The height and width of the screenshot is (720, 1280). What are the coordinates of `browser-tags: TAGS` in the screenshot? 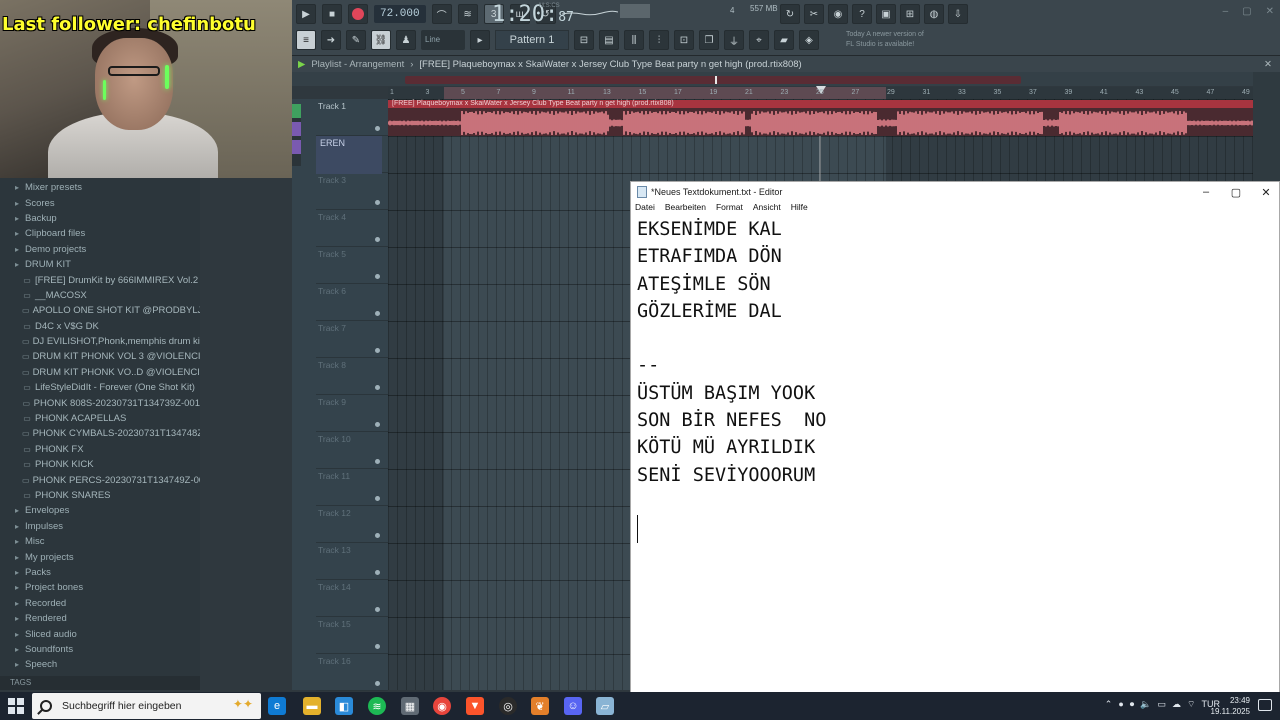 It's located at (100, 683).